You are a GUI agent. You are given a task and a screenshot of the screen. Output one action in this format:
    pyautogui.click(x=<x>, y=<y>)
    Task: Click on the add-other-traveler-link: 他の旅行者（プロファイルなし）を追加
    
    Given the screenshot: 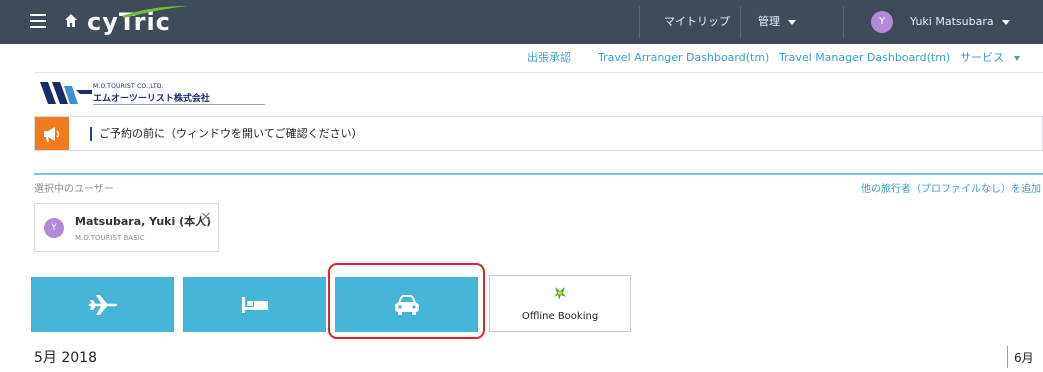 What is the action you would take?
    pyautogui.click(x=951, y=190)
    